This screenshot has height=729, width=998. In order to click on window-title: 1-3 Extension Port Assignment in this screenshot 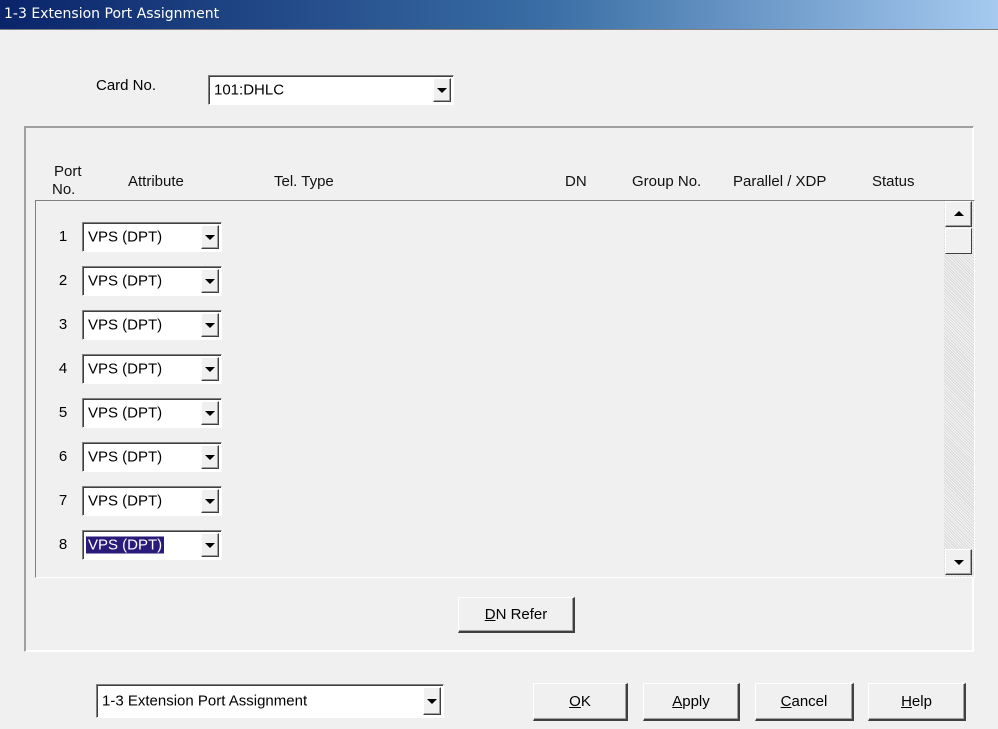, I will do `click(112, 14)`.